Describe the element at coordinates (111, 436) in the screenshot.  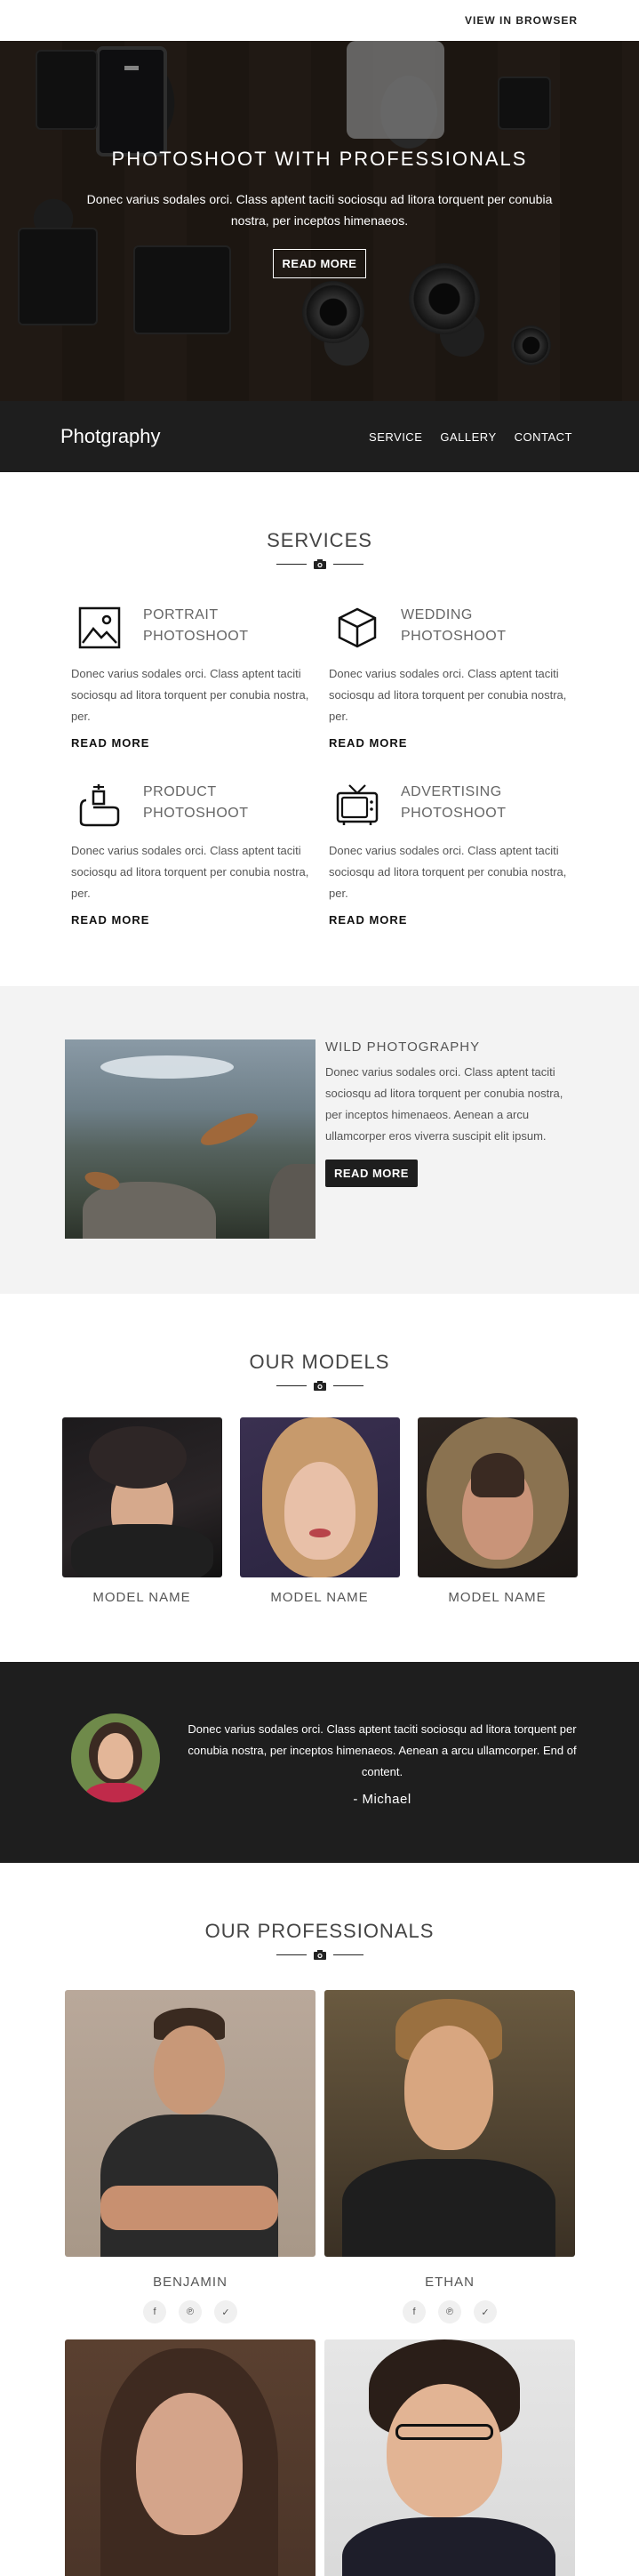
I see `brand-logo: Photgraphy` at that location.